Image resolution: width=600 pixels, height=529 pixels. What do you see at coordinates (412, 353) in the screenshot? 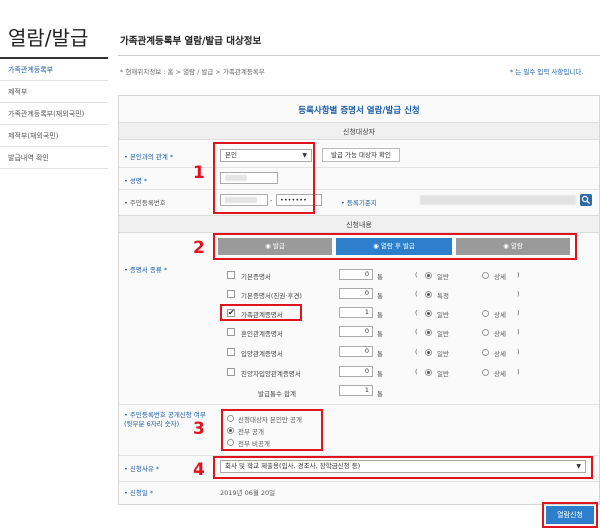
I see `cert-row: 입양관계증명서 0 통 ( 일반 상세 )` at bounding box center [412, 353].